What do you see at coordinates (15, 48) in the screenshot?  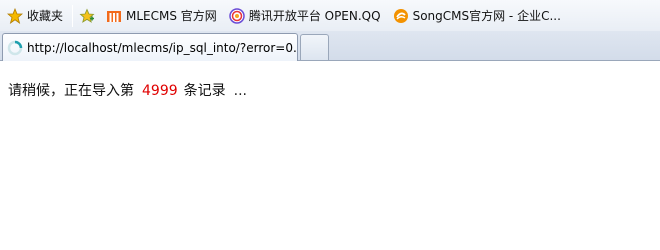 I see `loading-icon` at bounding box center [15, 48].